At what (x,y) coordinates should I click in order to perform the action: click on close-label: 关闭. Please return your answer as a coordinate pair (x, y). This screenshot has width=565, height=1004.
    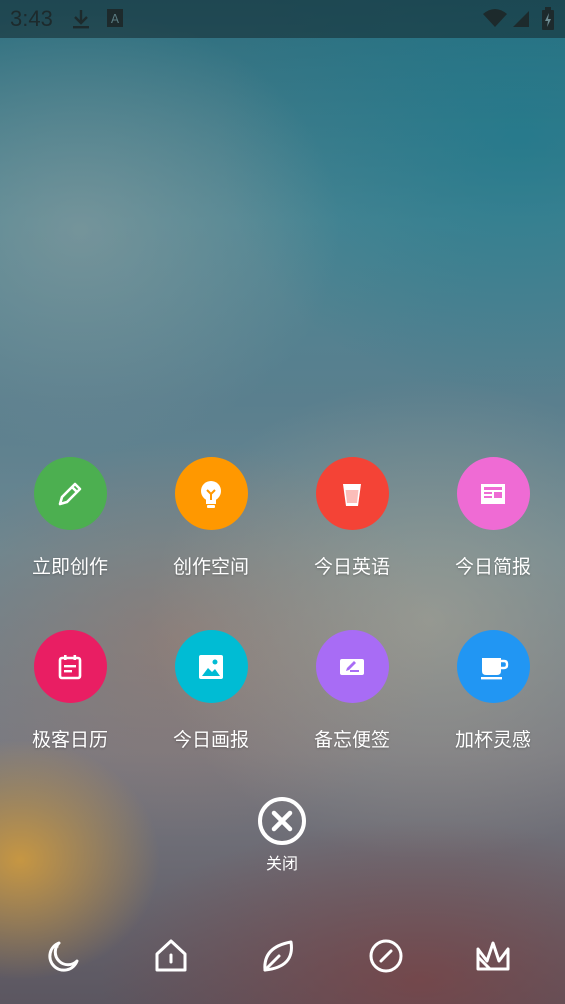
    Looking at the image, I should click on (281, 863).